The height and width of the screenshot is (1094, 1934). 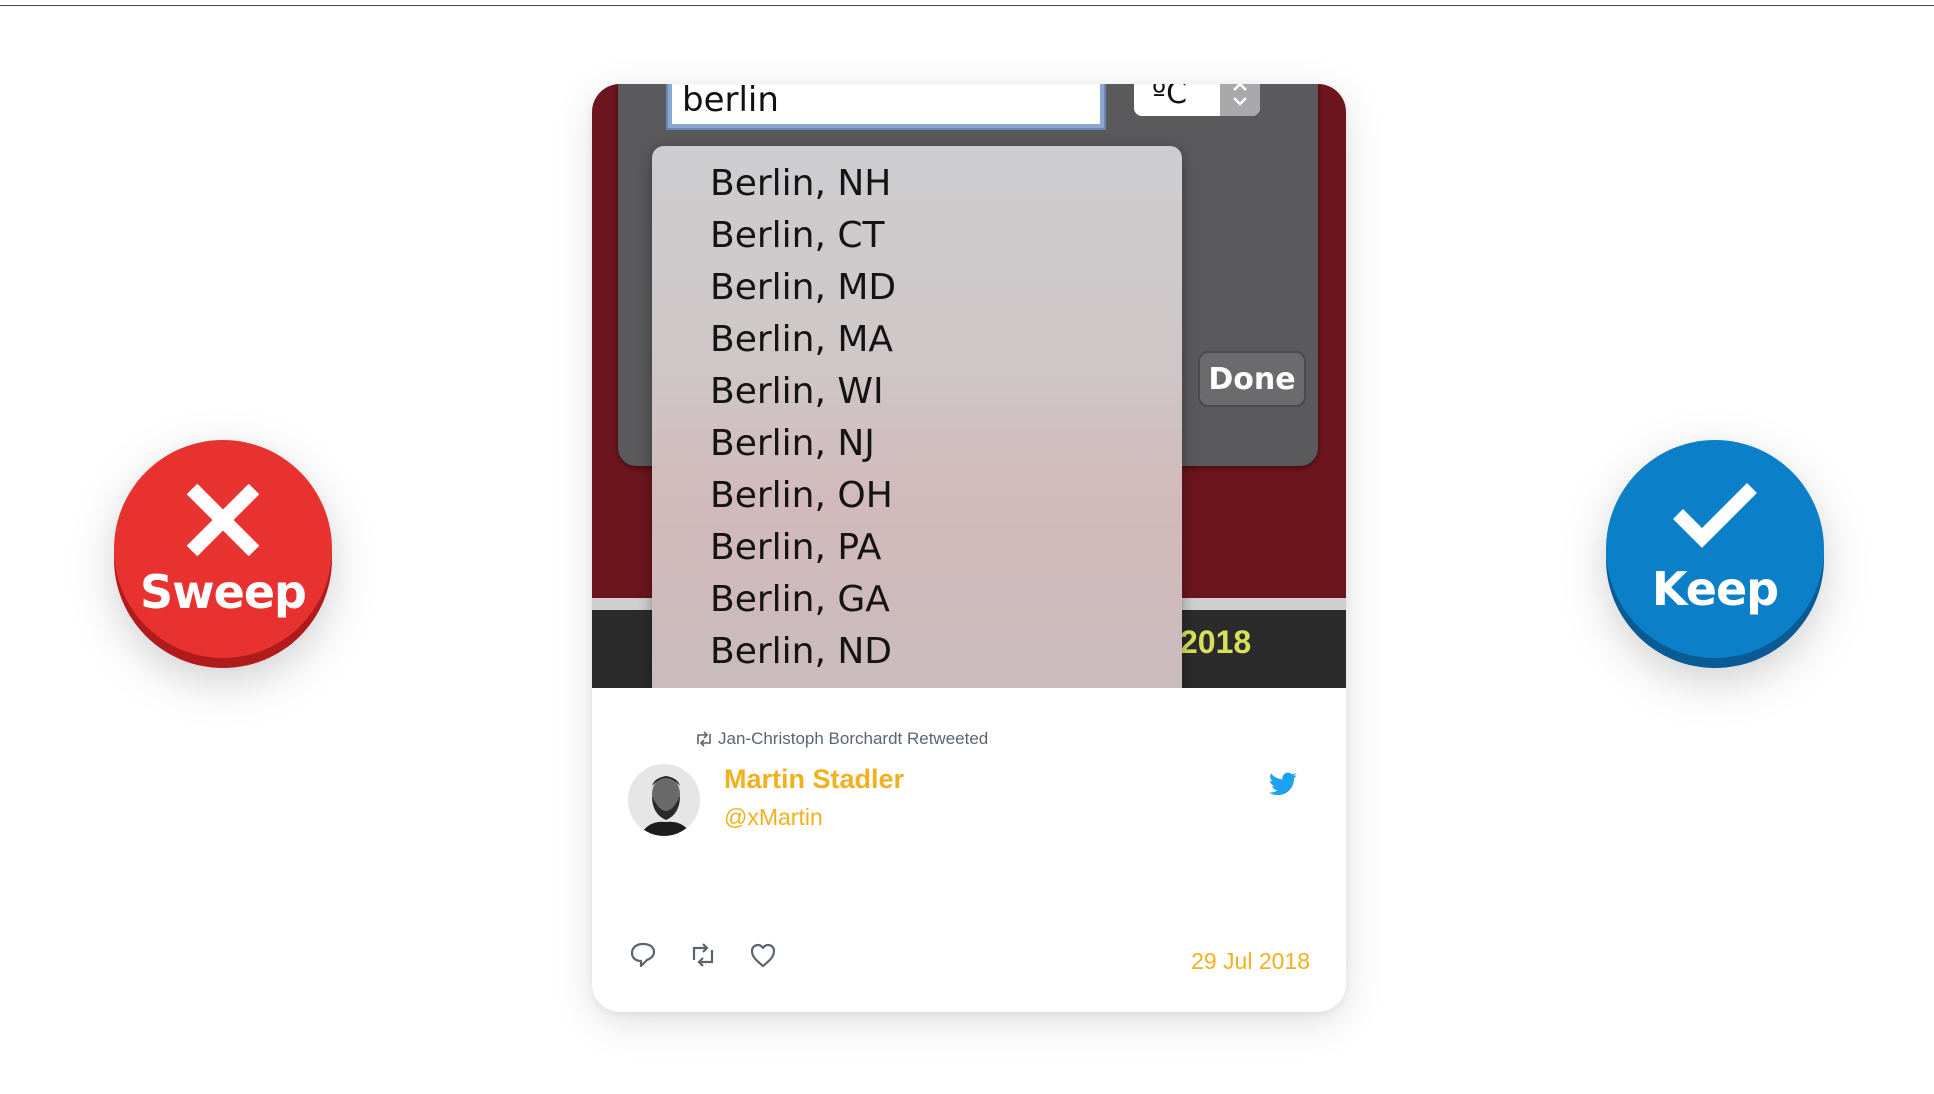 What do you see at coordinates (223, 520) in the screenshot?
I see `close-x-icon` at bounding box center [223, 520].